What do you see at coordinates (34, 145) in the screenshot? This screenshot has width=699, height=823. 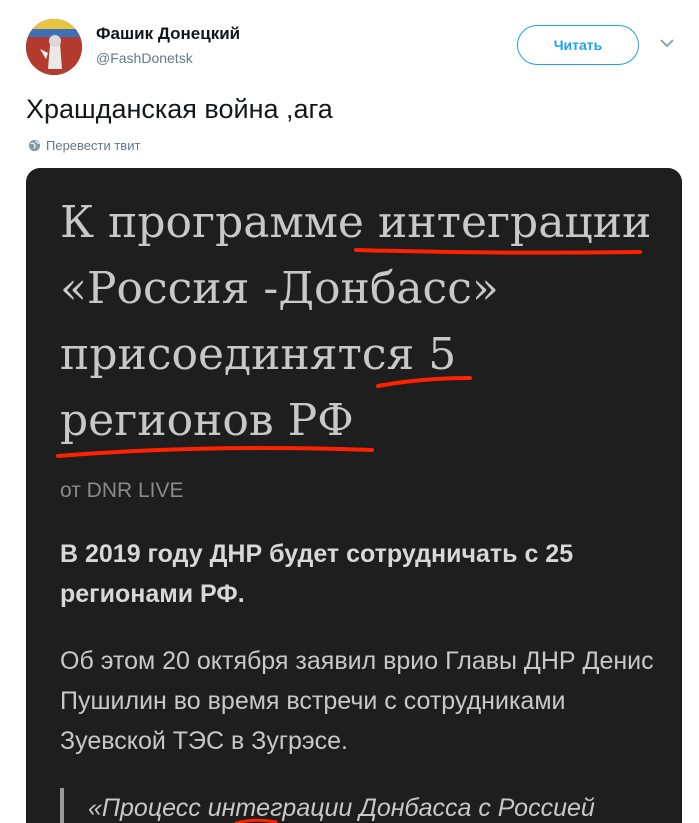 I see `globe-icon` at bounding box center [34, 145].